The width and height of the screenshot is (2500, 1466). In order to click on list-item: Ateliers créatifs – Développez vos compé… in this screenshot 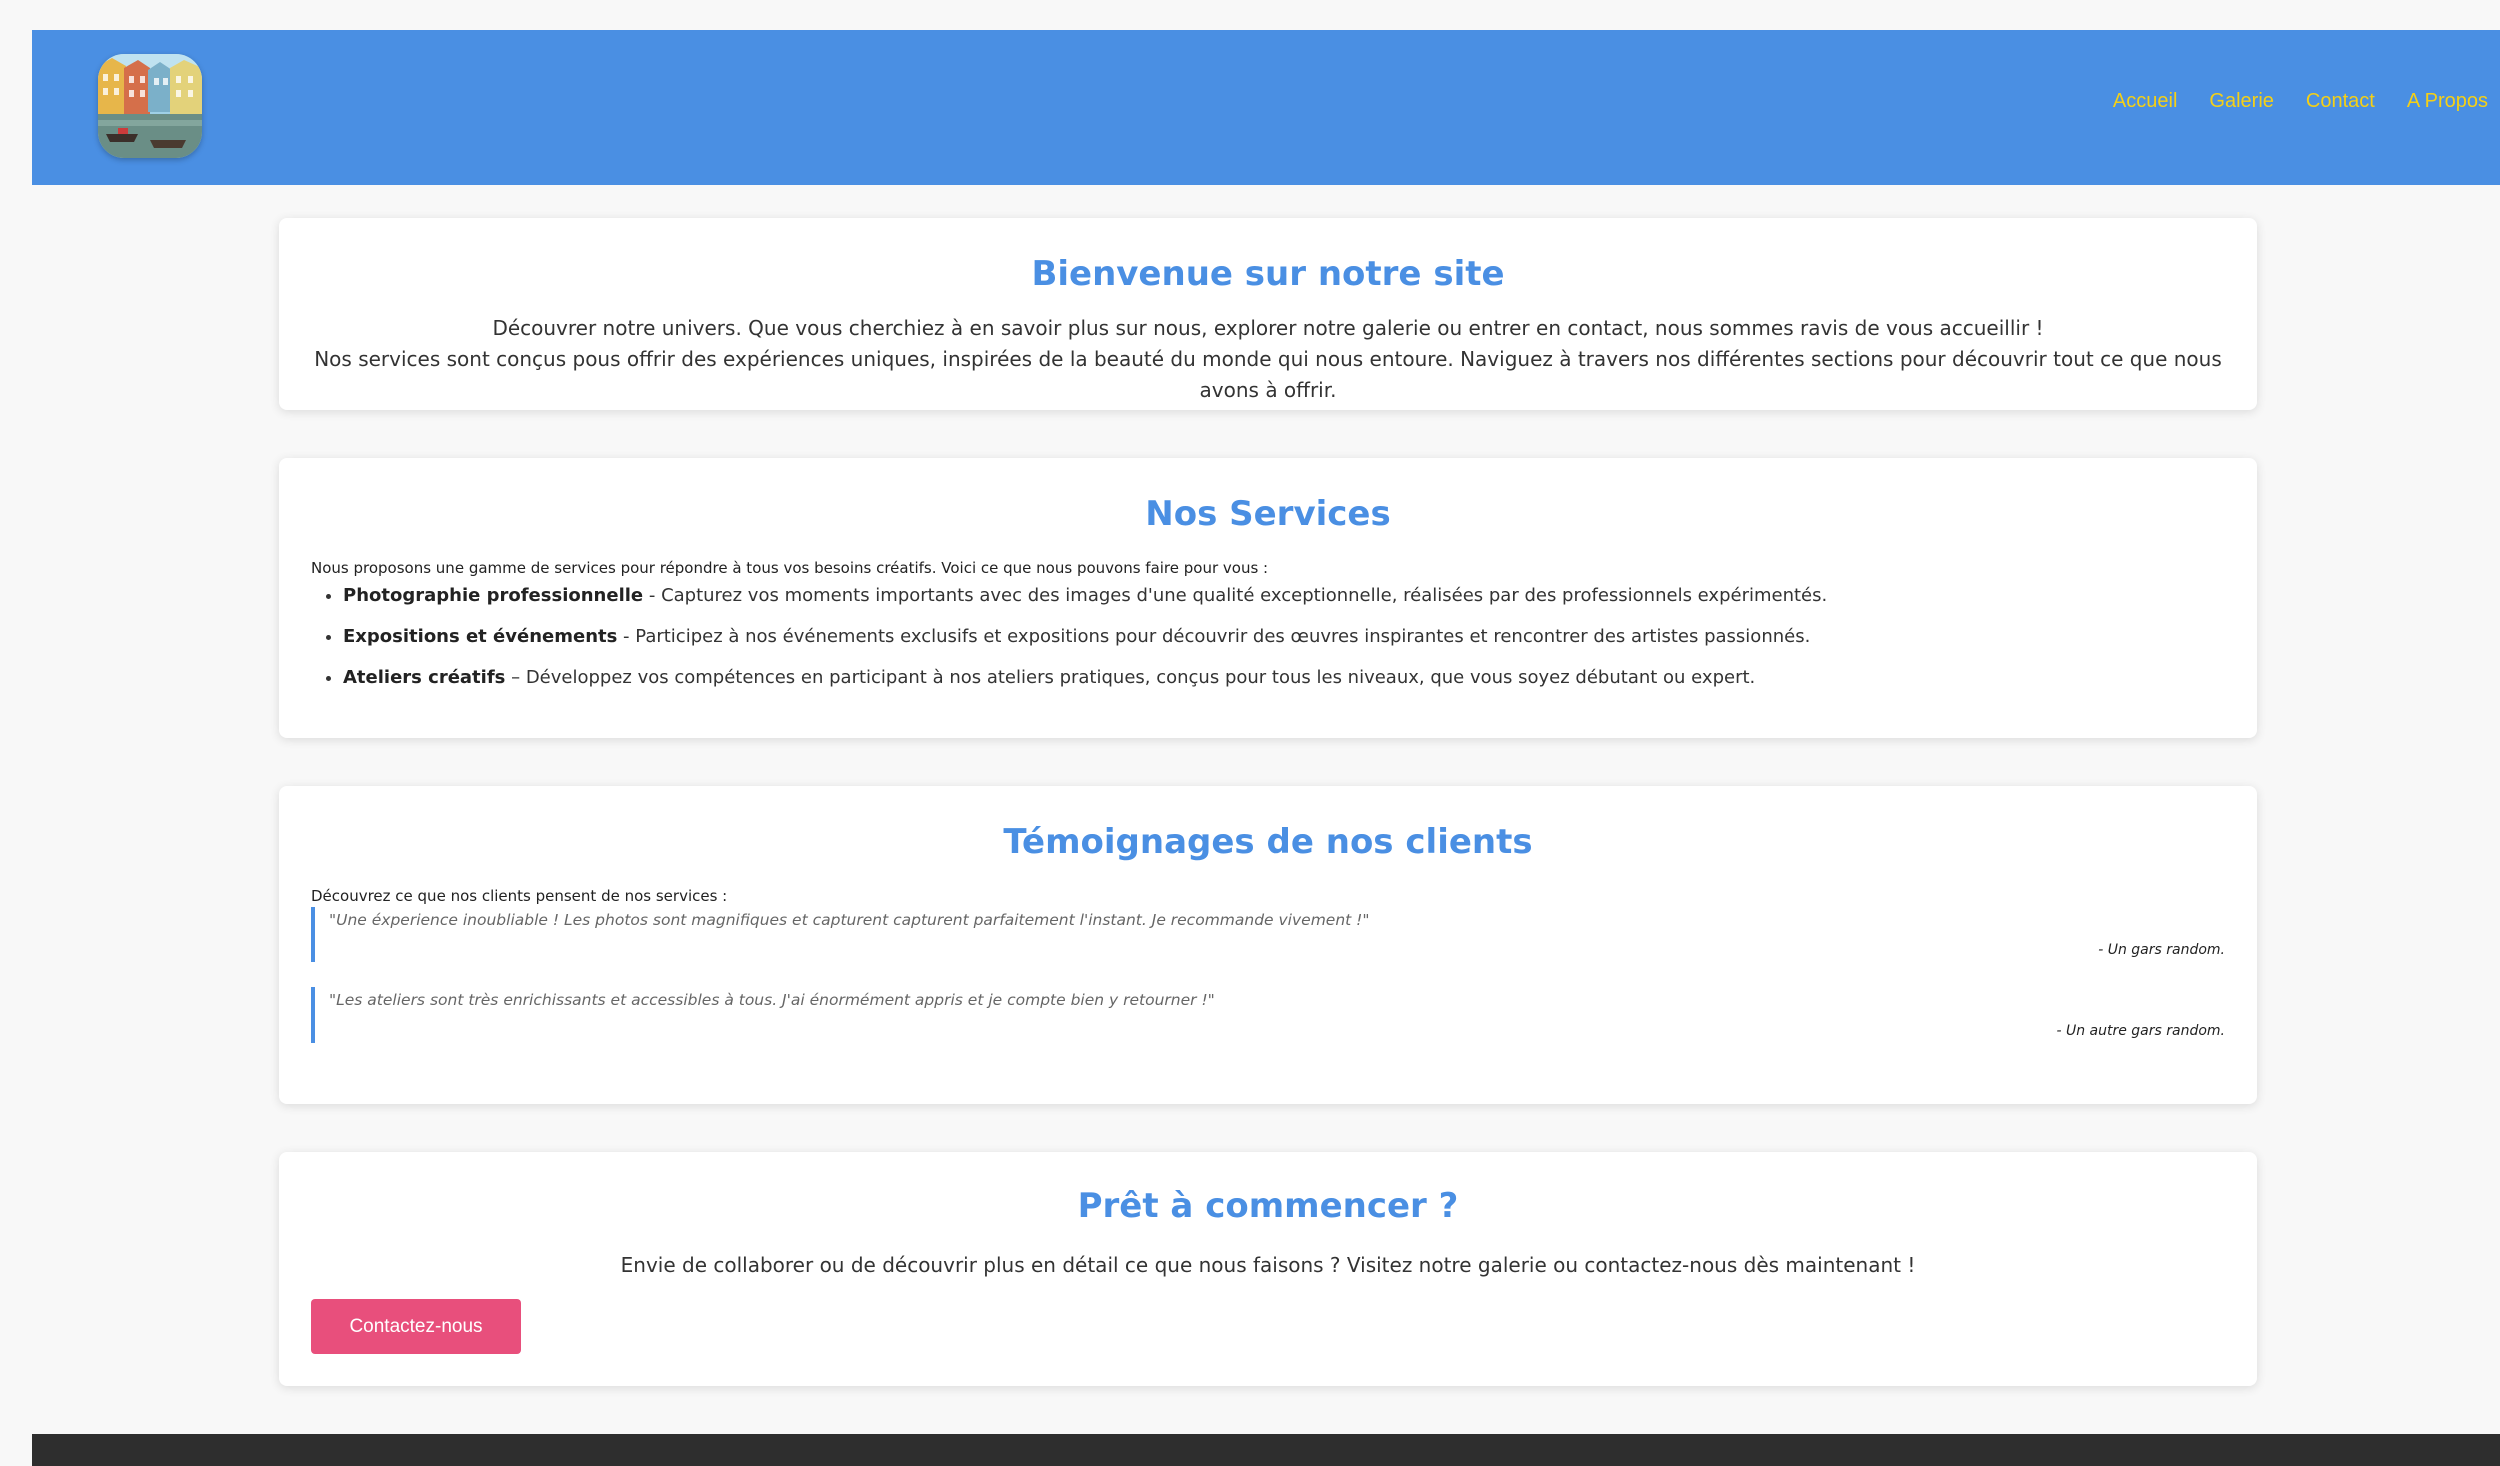, I will do `click(1284, 678)`.